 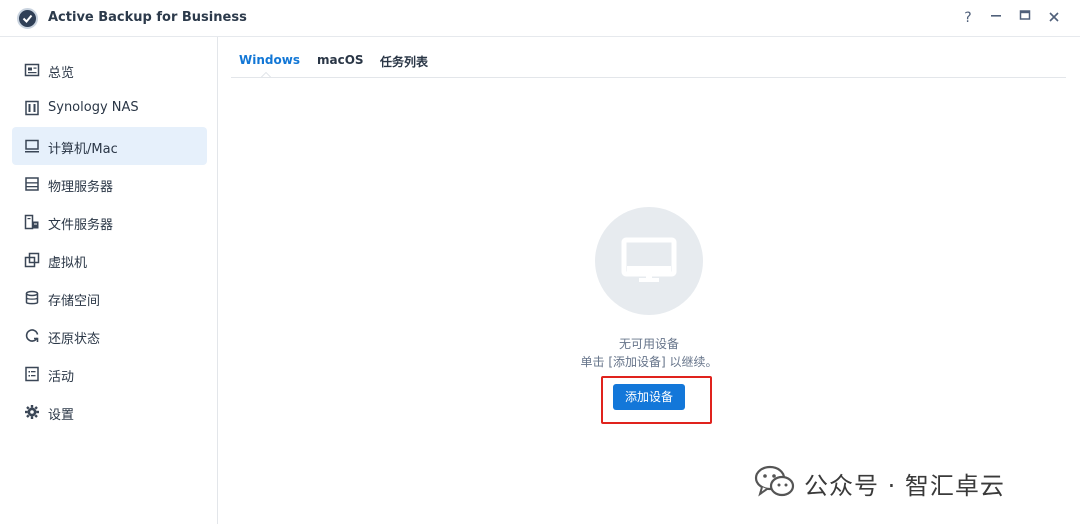 What do you see at coordinates (269, 60) in the screenshot?
I see `tab-windows: Windows` at bounding box center [269, 60].